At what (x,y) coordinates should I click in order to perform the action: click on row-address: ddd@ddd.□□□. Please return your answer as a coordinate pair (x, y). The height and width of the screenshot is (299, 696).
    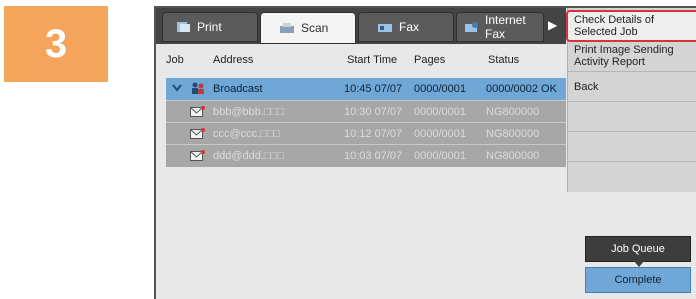
    Looking at the image, I should click on (248, 156).